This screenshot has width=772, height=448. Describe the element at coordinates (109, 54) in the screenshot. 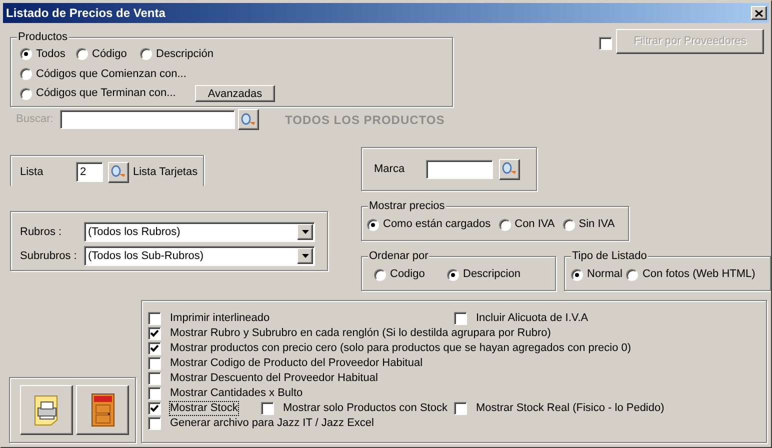

I see `radio-label: Código` at that location.